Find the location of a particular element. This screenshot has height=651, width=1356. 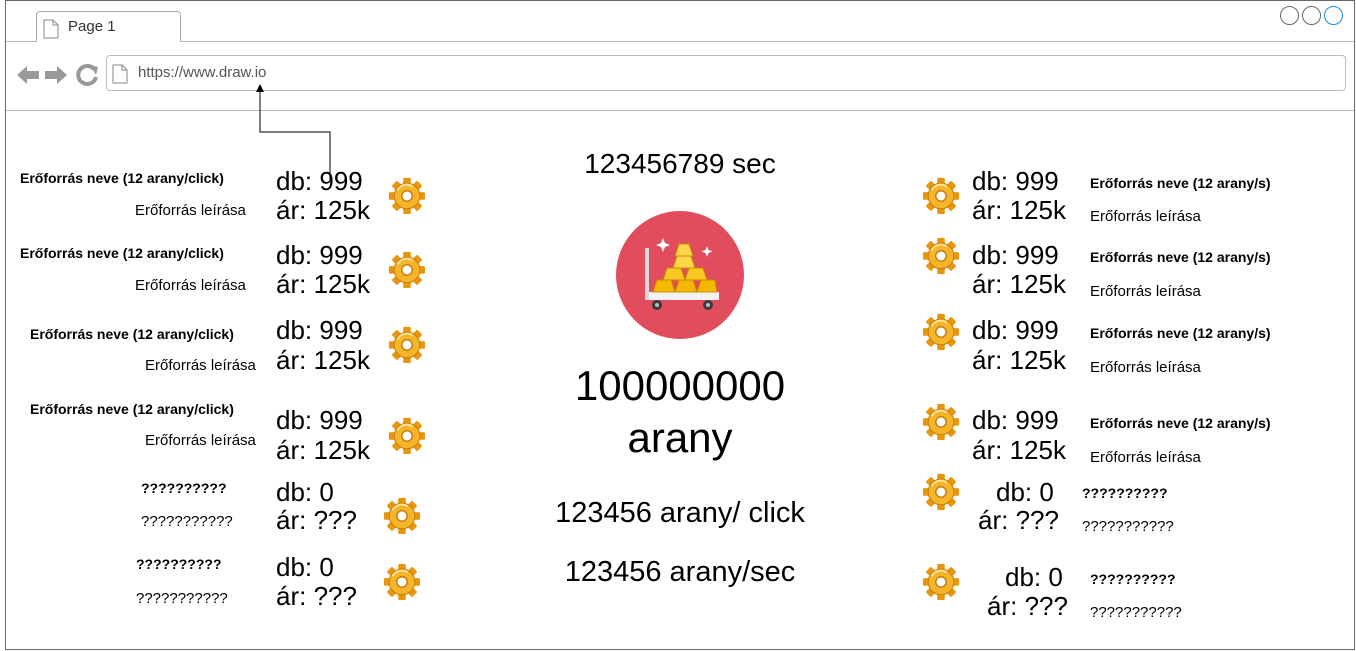

browser-toolbar: https://www.draw.io is located at coordinates (680, 76).